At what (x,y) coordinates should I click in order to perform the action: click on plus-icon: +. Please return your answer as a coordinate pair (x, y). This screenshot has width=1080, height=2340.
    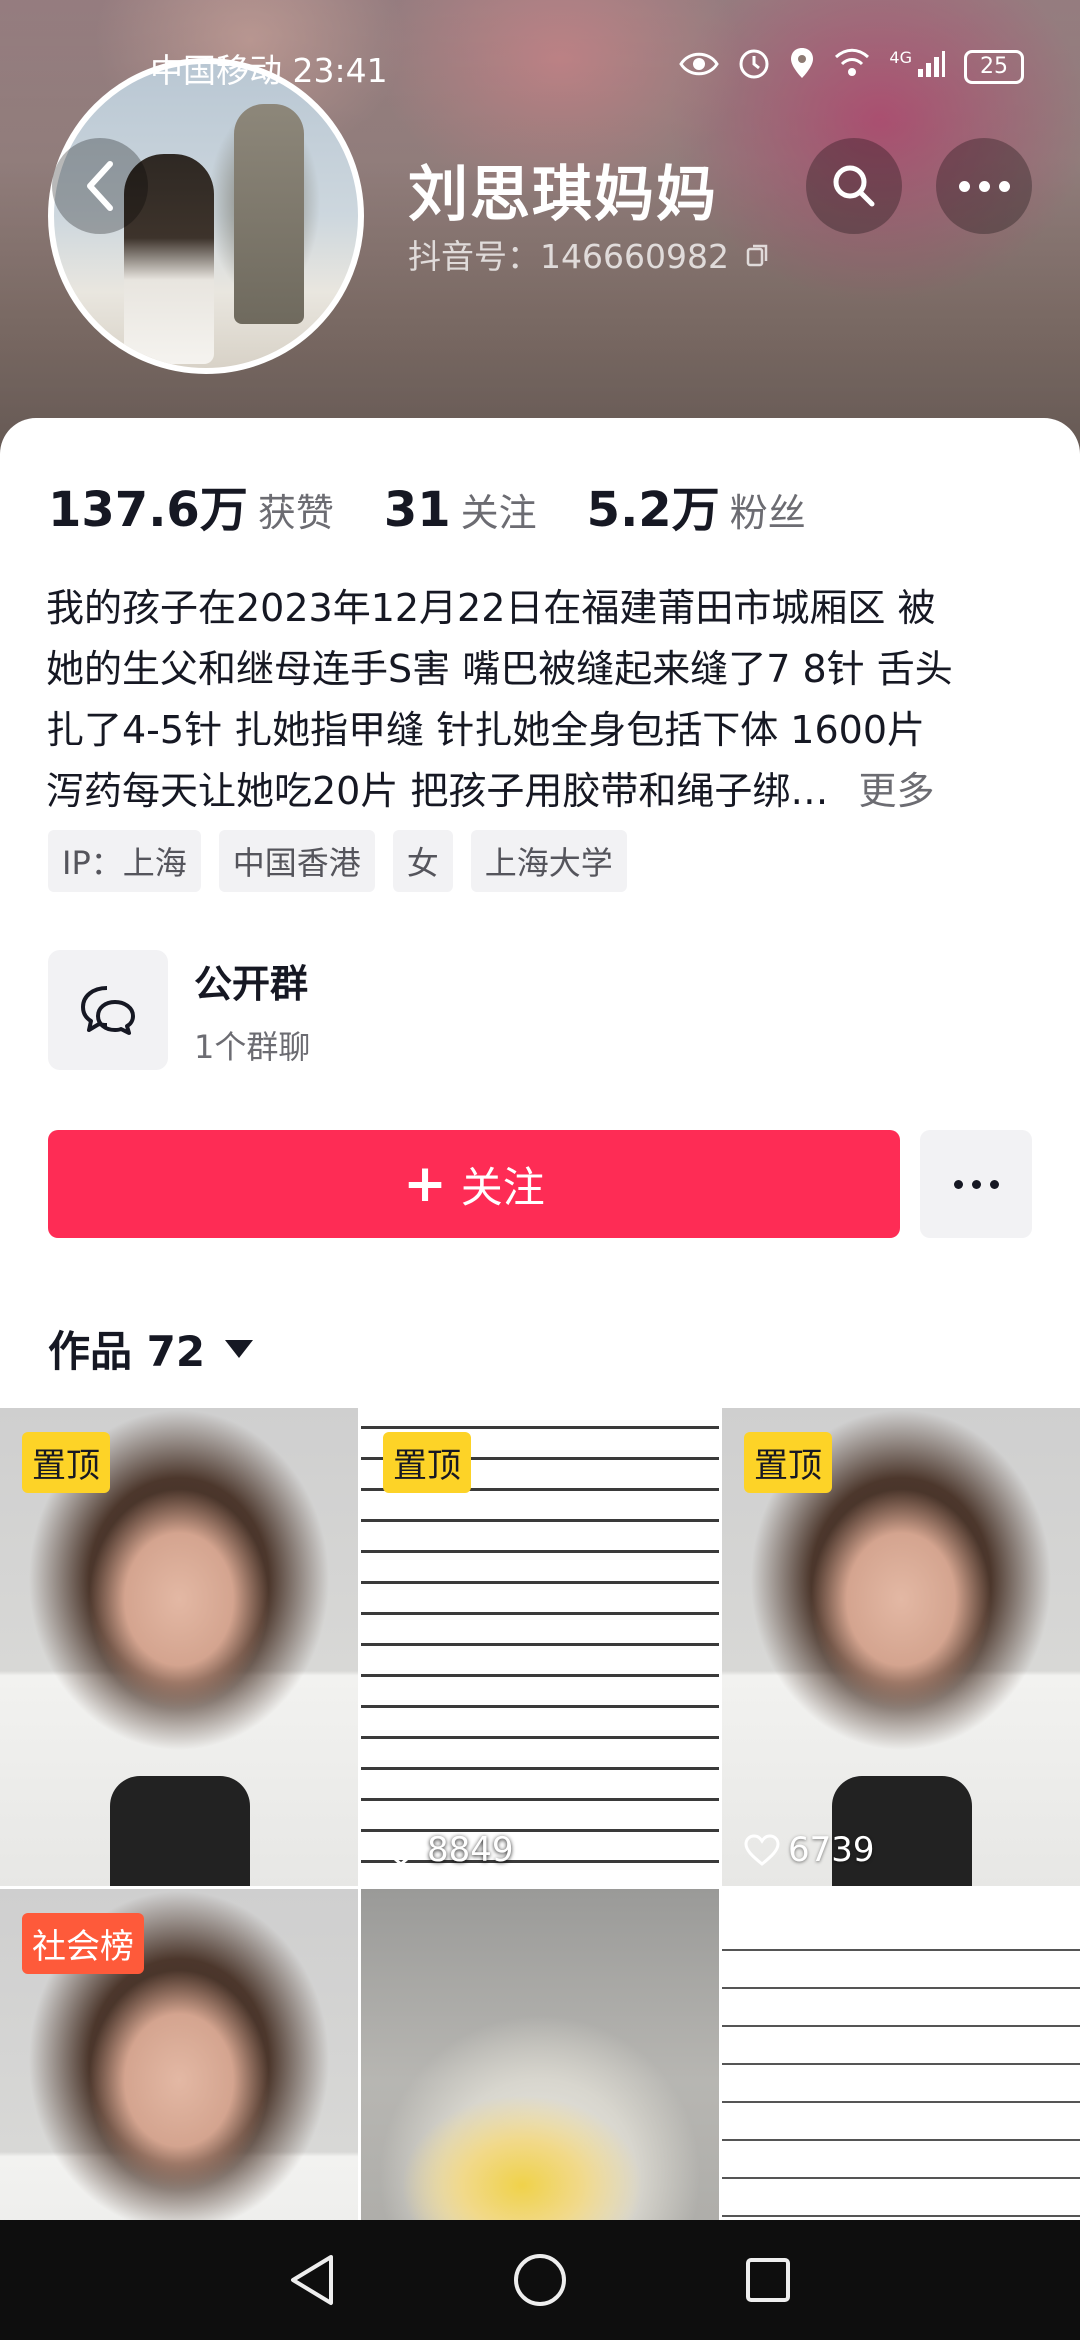
    Looking at the image, I should click on (425, 1184).